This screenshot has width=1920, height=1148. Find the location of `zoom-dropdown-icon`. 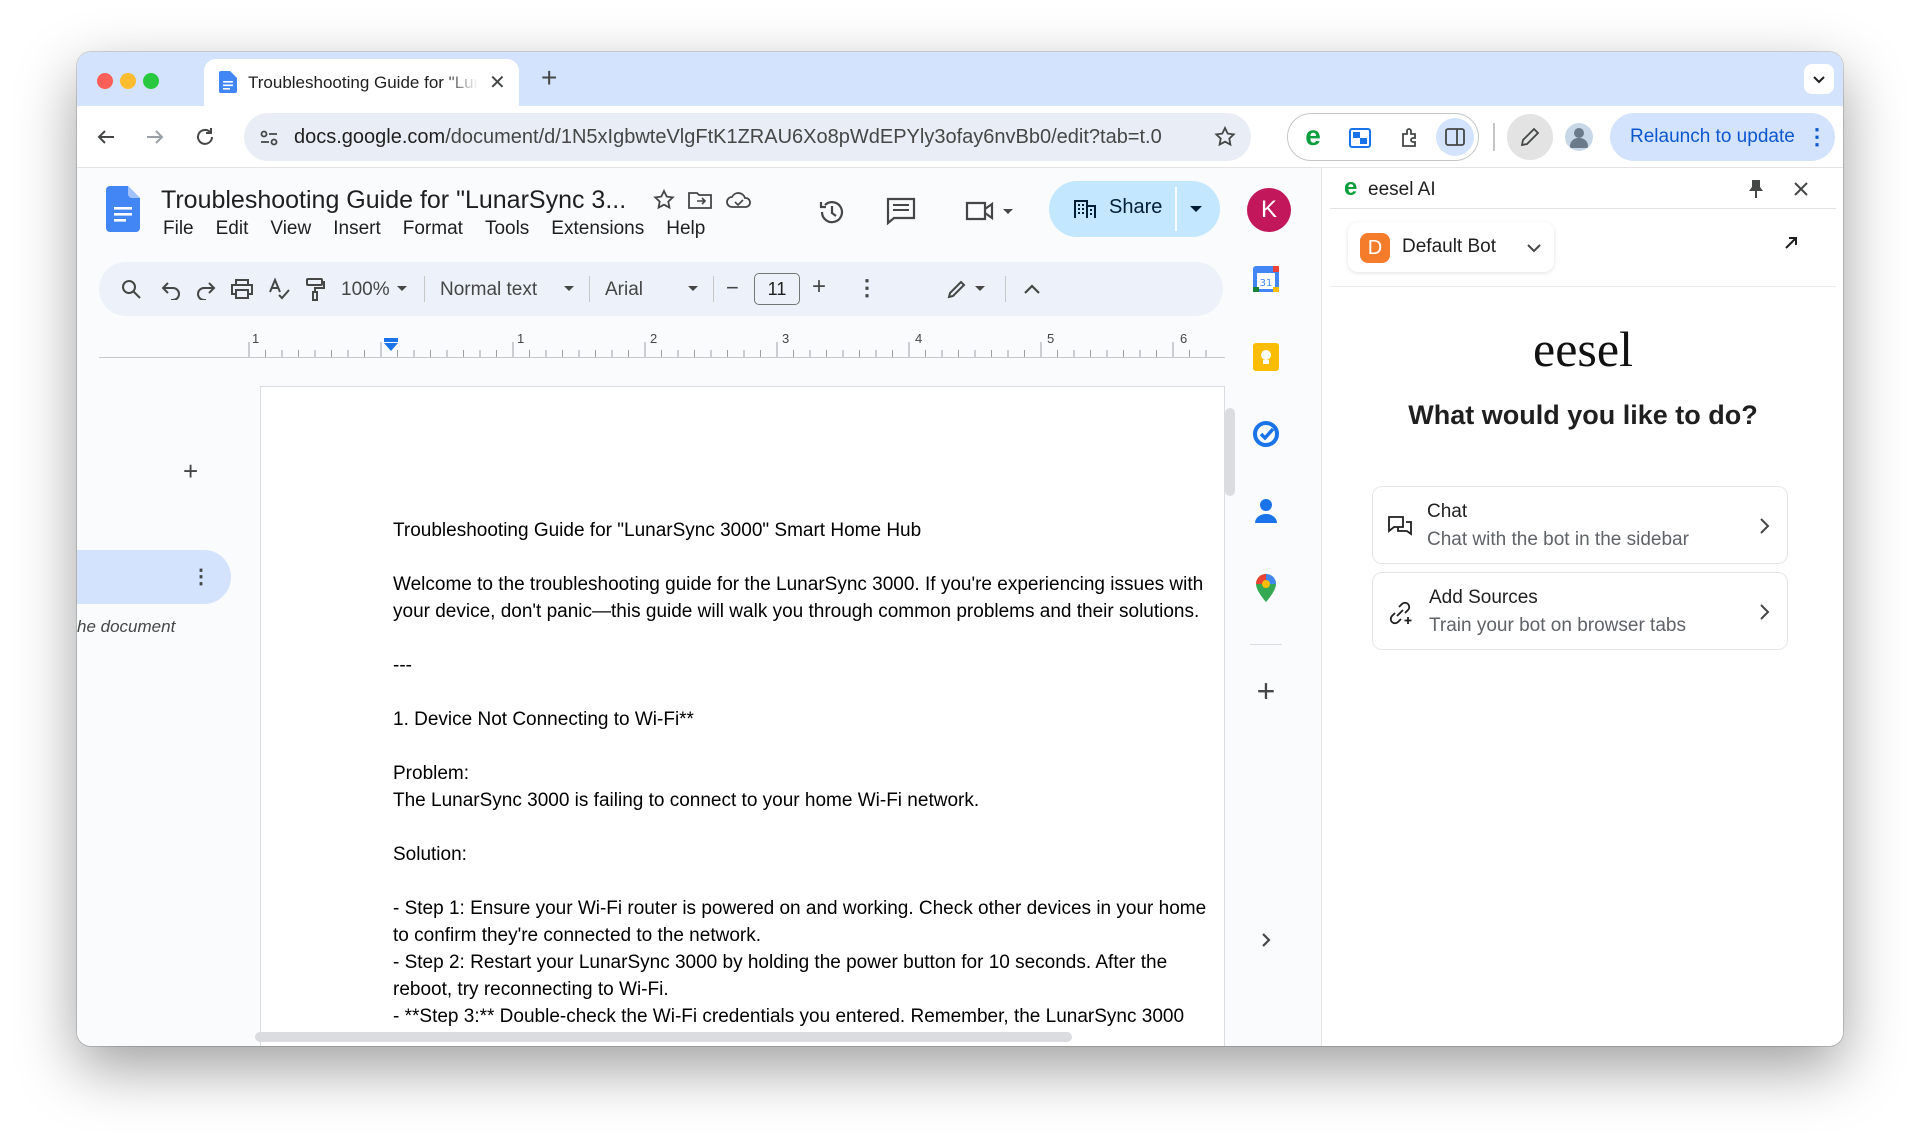

zoom-dropdown-icon is located at coordinates (402, 289).